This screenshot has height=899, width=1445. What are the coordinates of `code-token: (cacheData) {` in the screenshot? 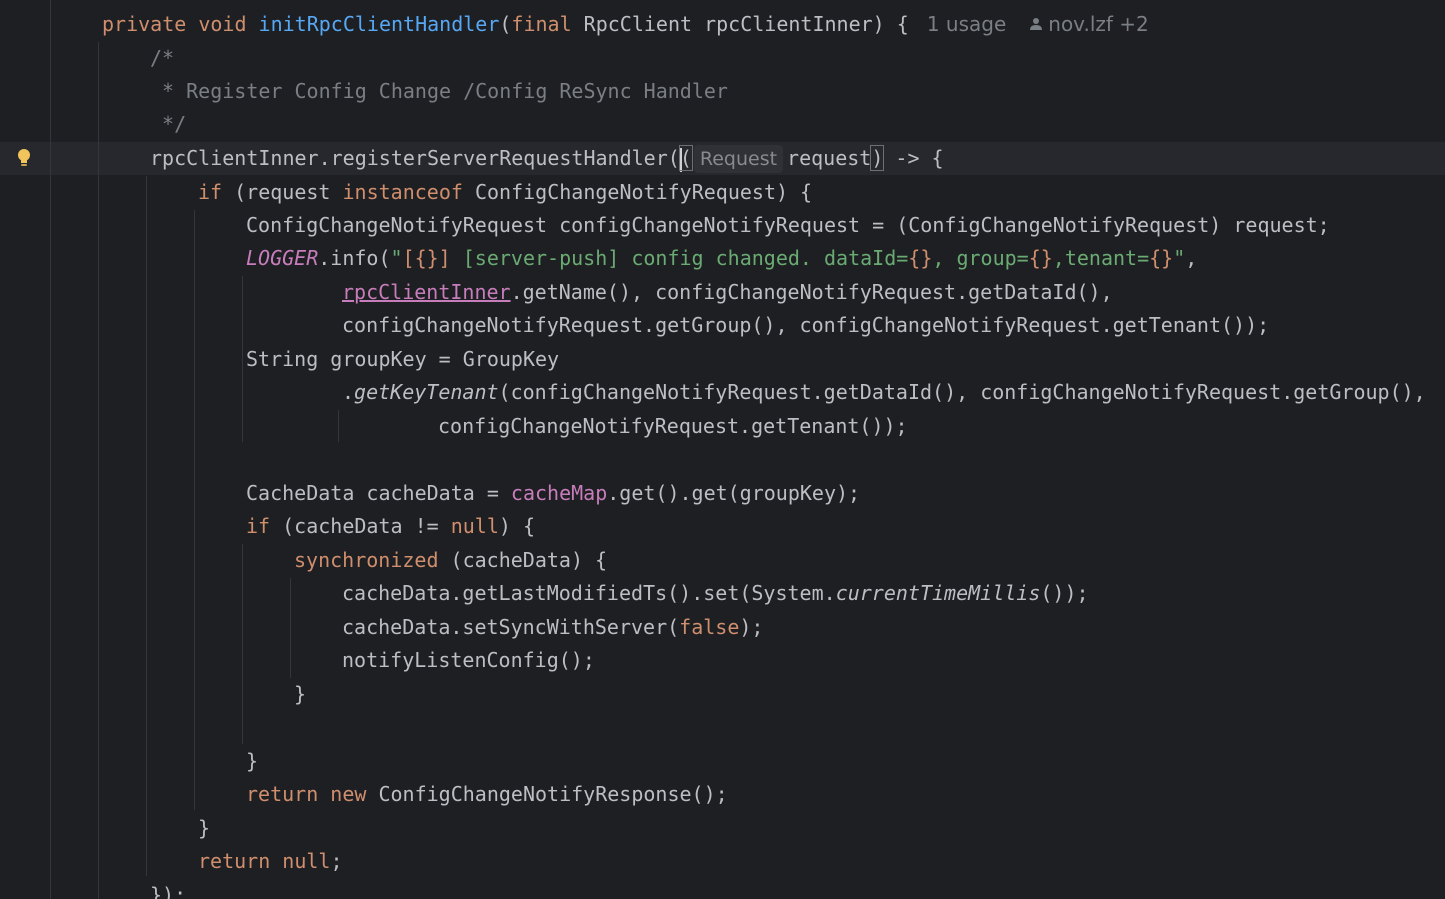 It's located at (529, 560).